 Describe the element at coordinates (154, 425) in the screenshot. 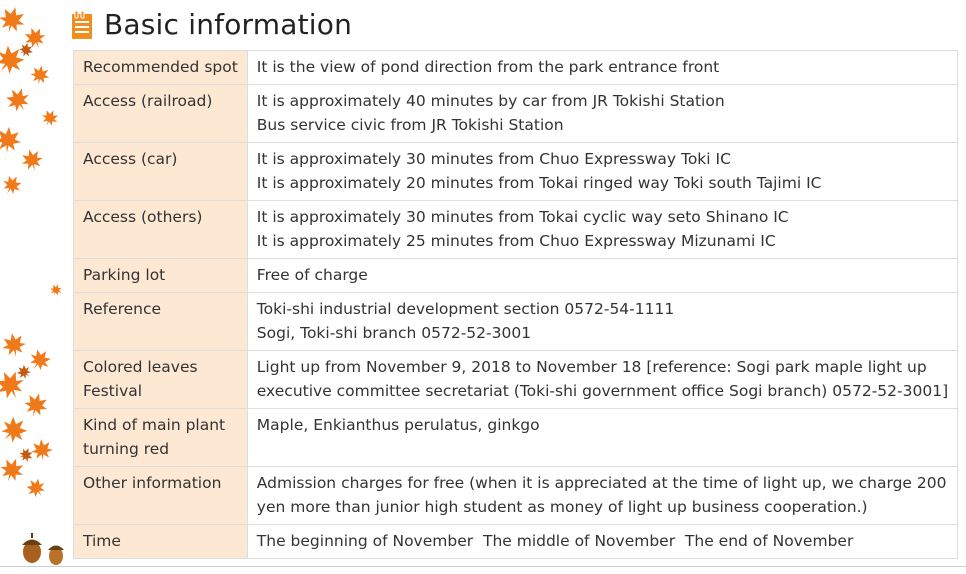

I see `row-label-text: Kind of main plant` at that location.